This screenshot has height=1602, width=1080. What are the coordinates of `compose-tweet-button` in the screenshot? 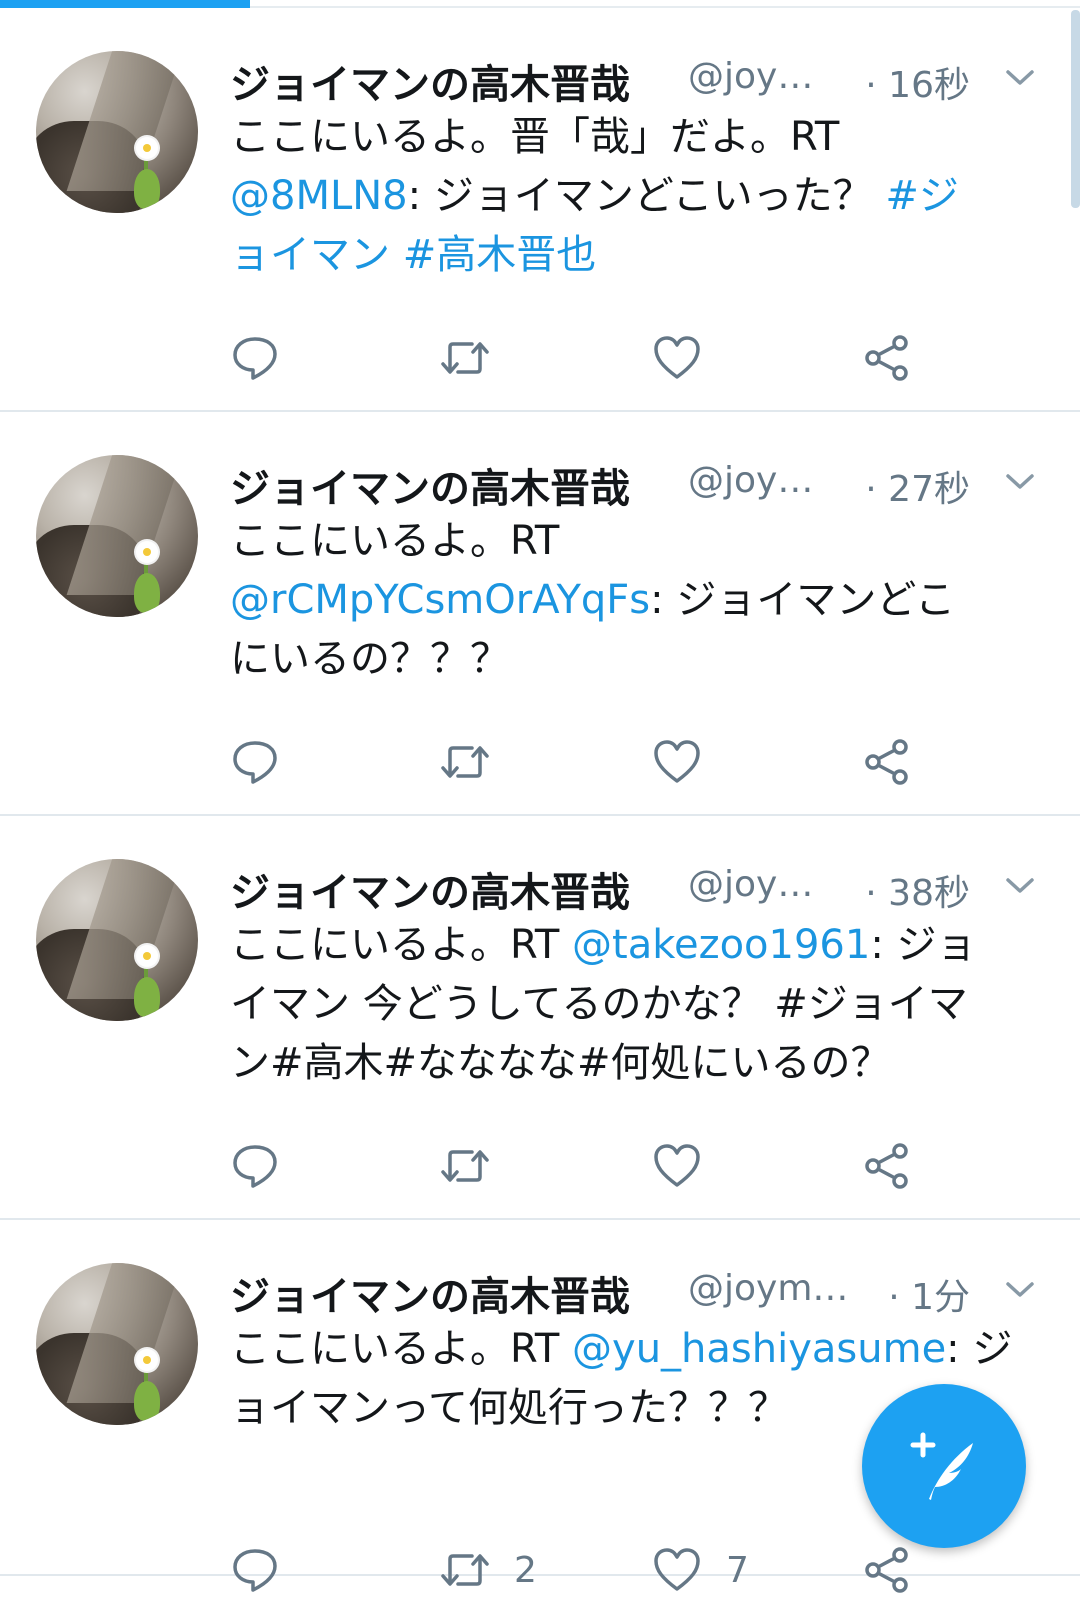 It's located at (944, 1466).